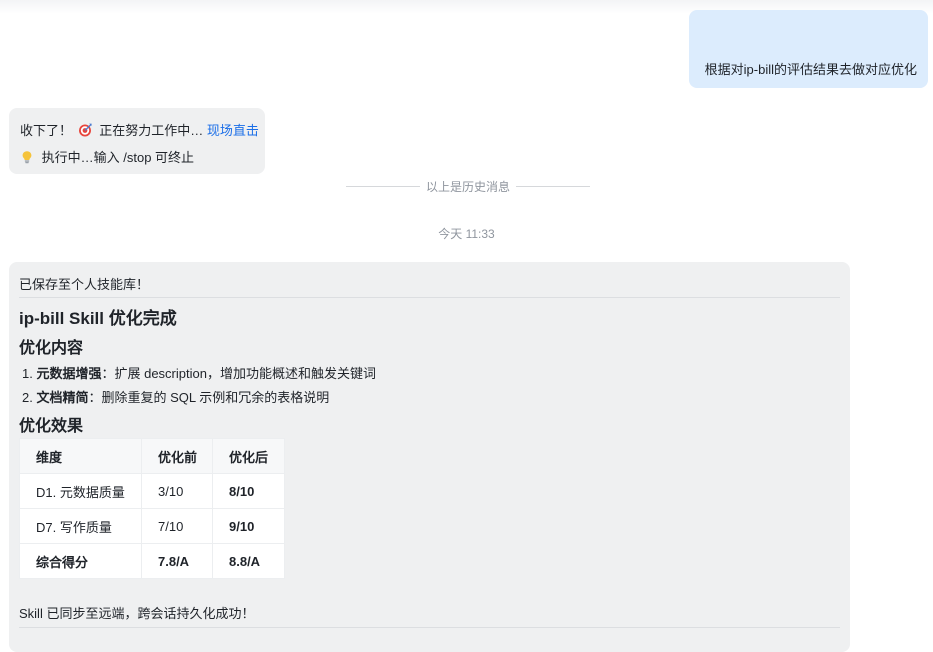  Describe the element at coordinates (80, 456) in the screenshot. I see `table-header-cell: 维度` at that location.